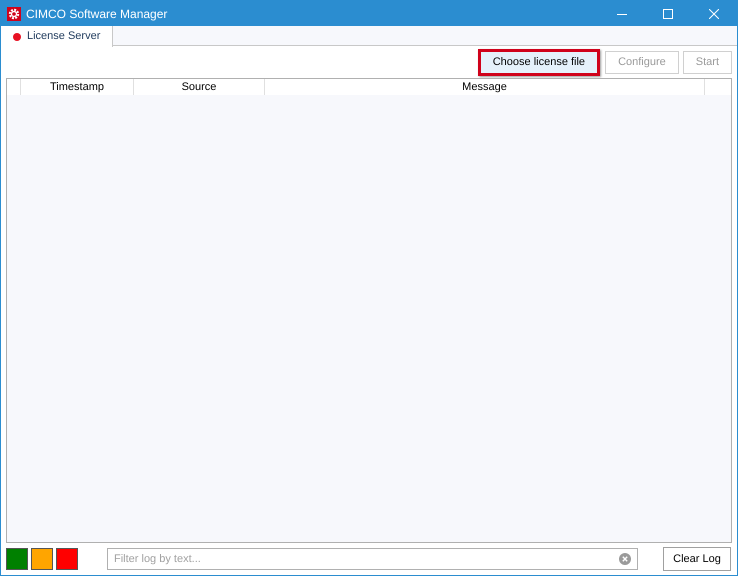  Describe the element at coordinates (14, 13) in the screenshot. I see `gear-icon` at that location.